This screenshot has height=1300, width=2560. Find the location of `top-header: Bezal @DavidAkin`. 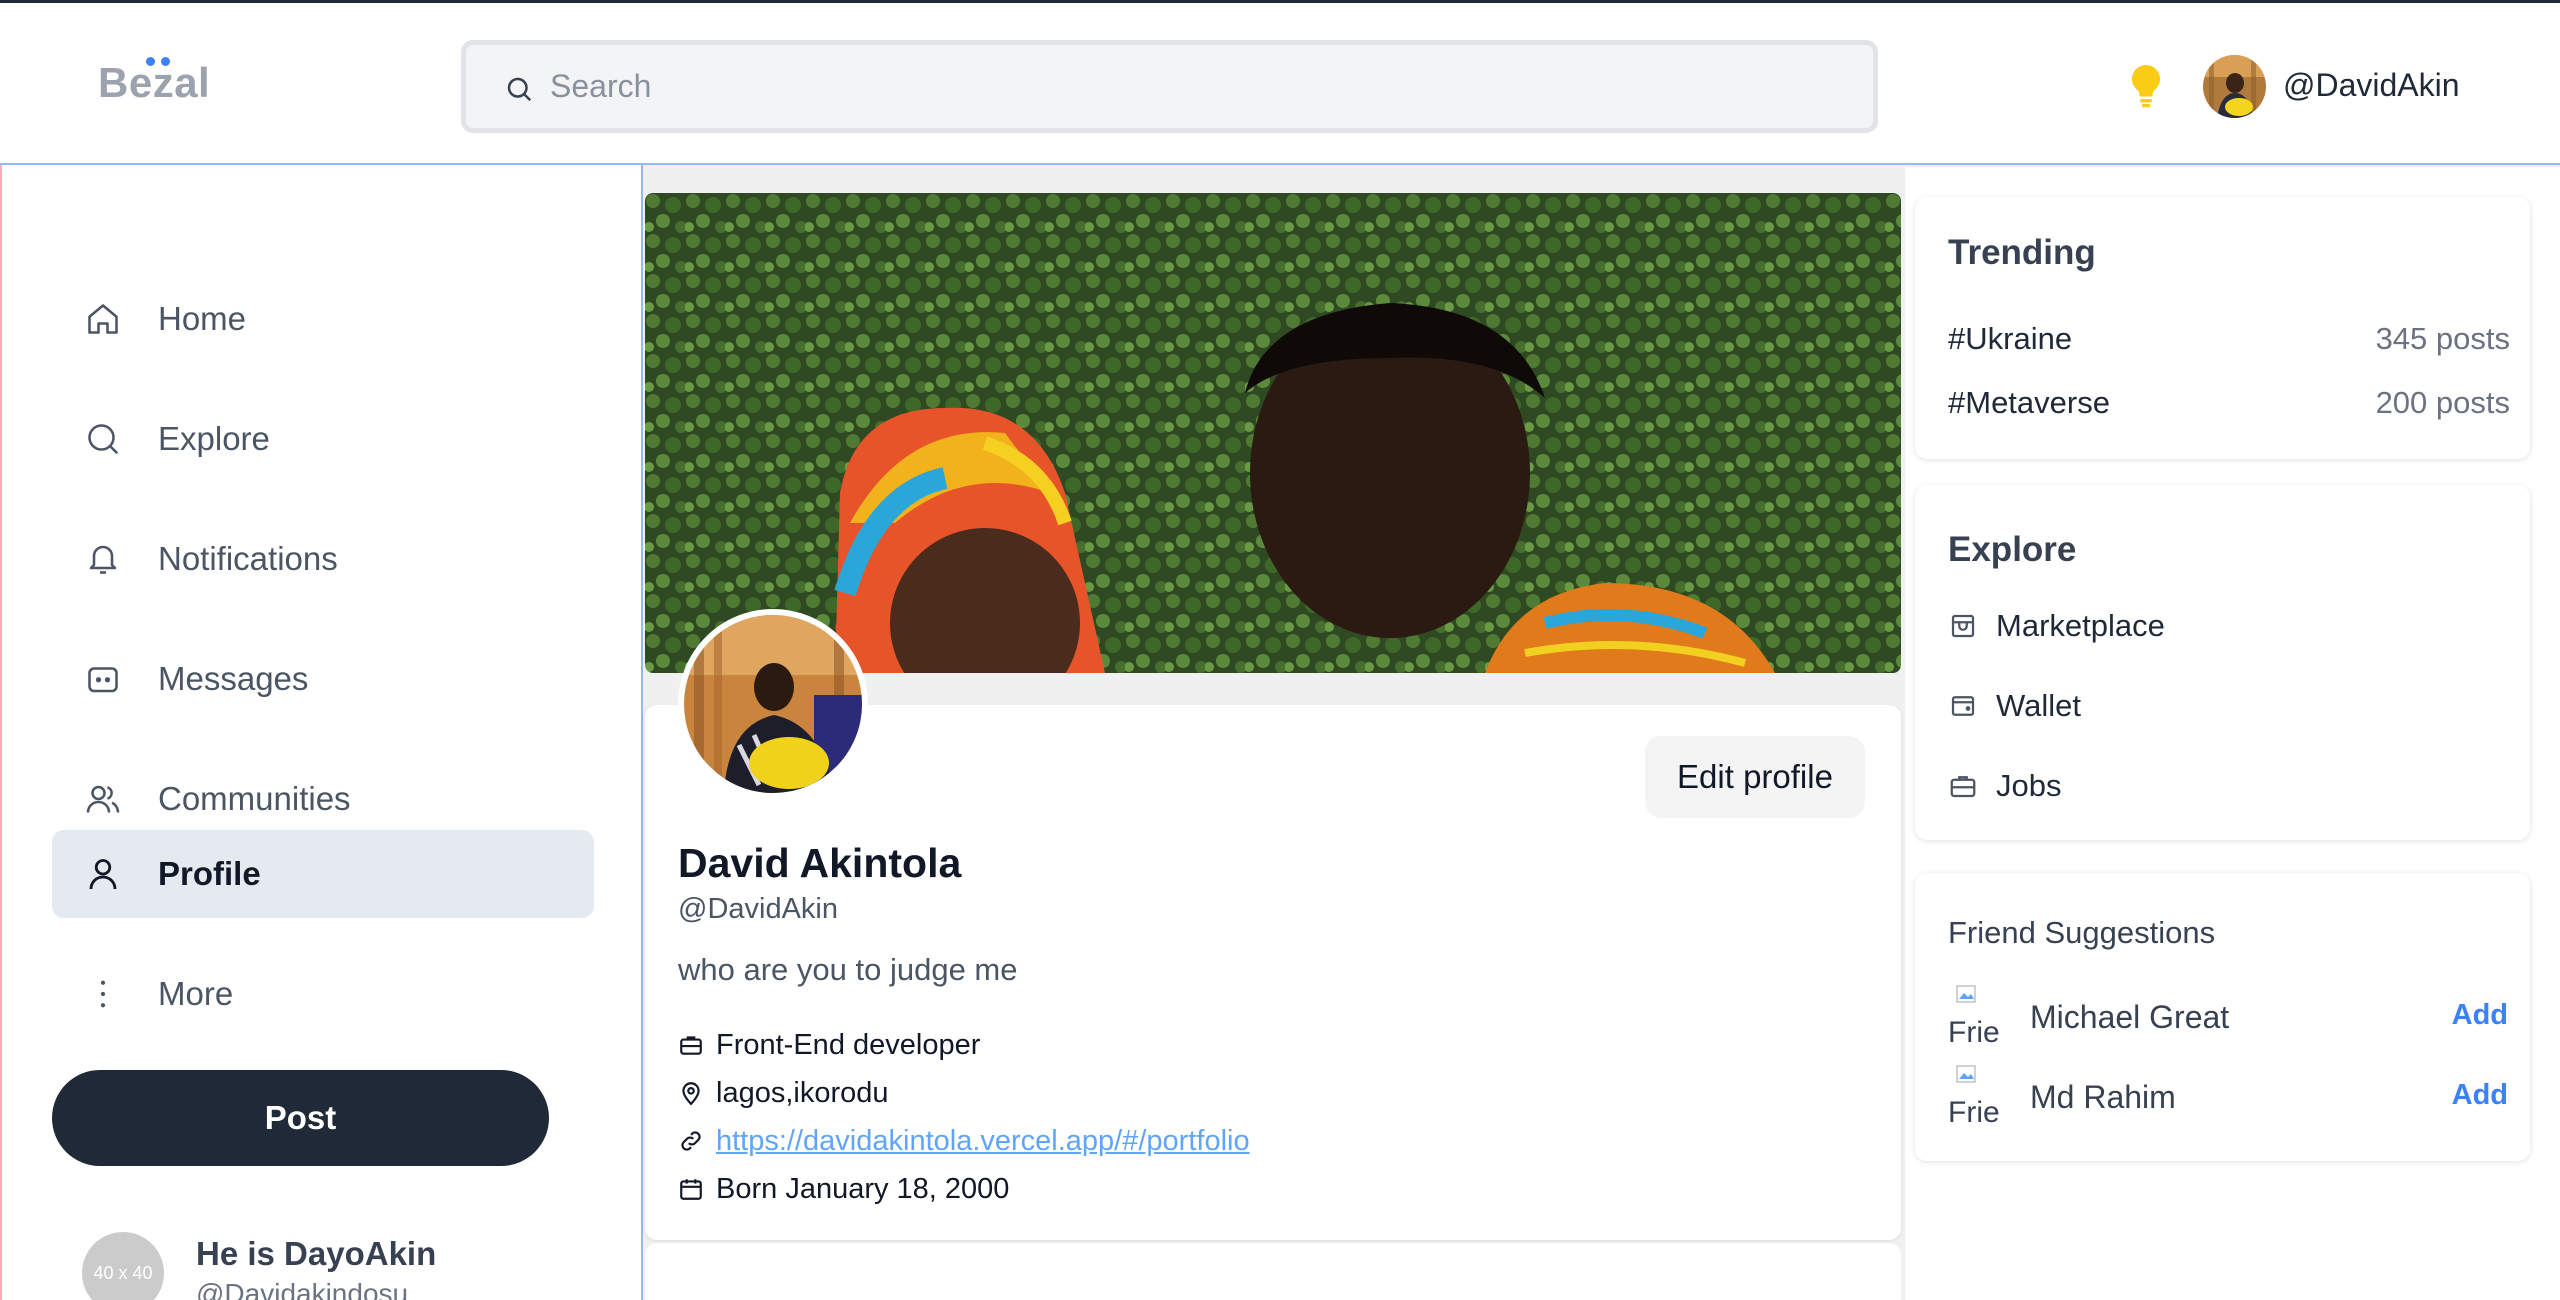

top-header: Bezal @DavidAkin is located at coordinates (1280, 82).